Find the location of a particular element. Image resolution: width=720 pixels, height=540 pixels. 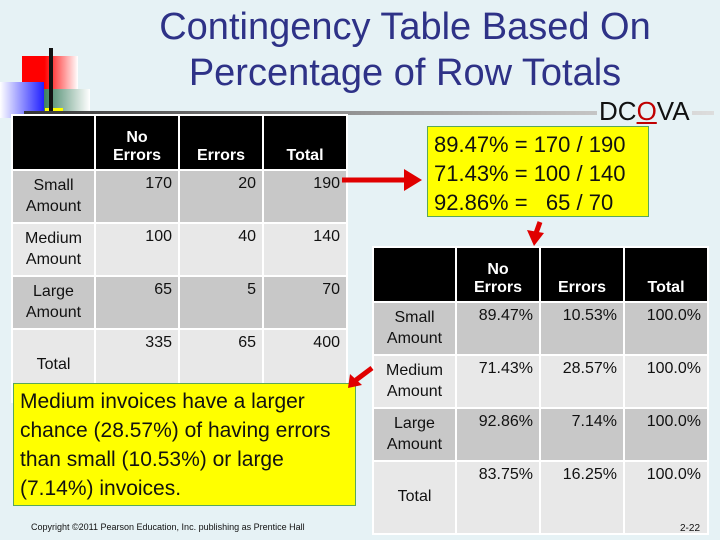

calculation-line: 92.86% = 65 / 70 is located at coordinates (524, 202).